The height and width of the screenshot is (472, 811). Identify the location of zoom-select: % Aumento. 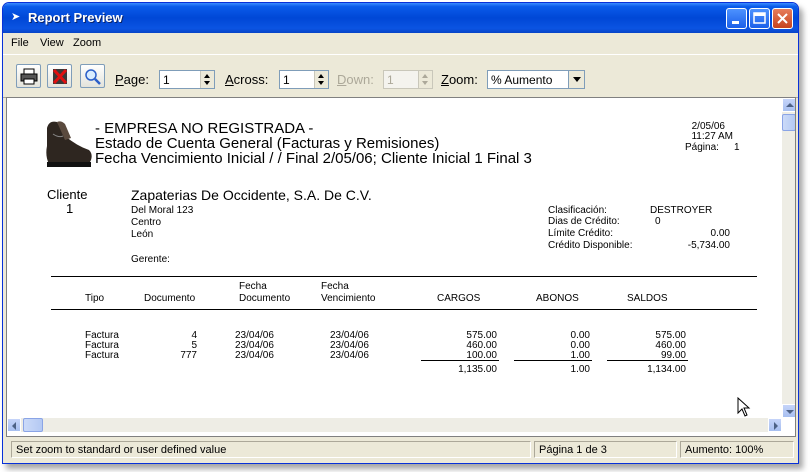
(536, 79).